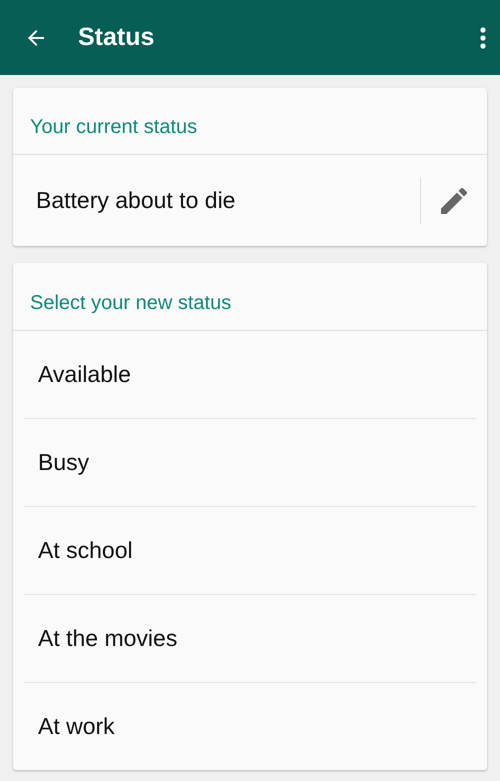  I want to click on section-header: Select your new status, so click(250, 297).